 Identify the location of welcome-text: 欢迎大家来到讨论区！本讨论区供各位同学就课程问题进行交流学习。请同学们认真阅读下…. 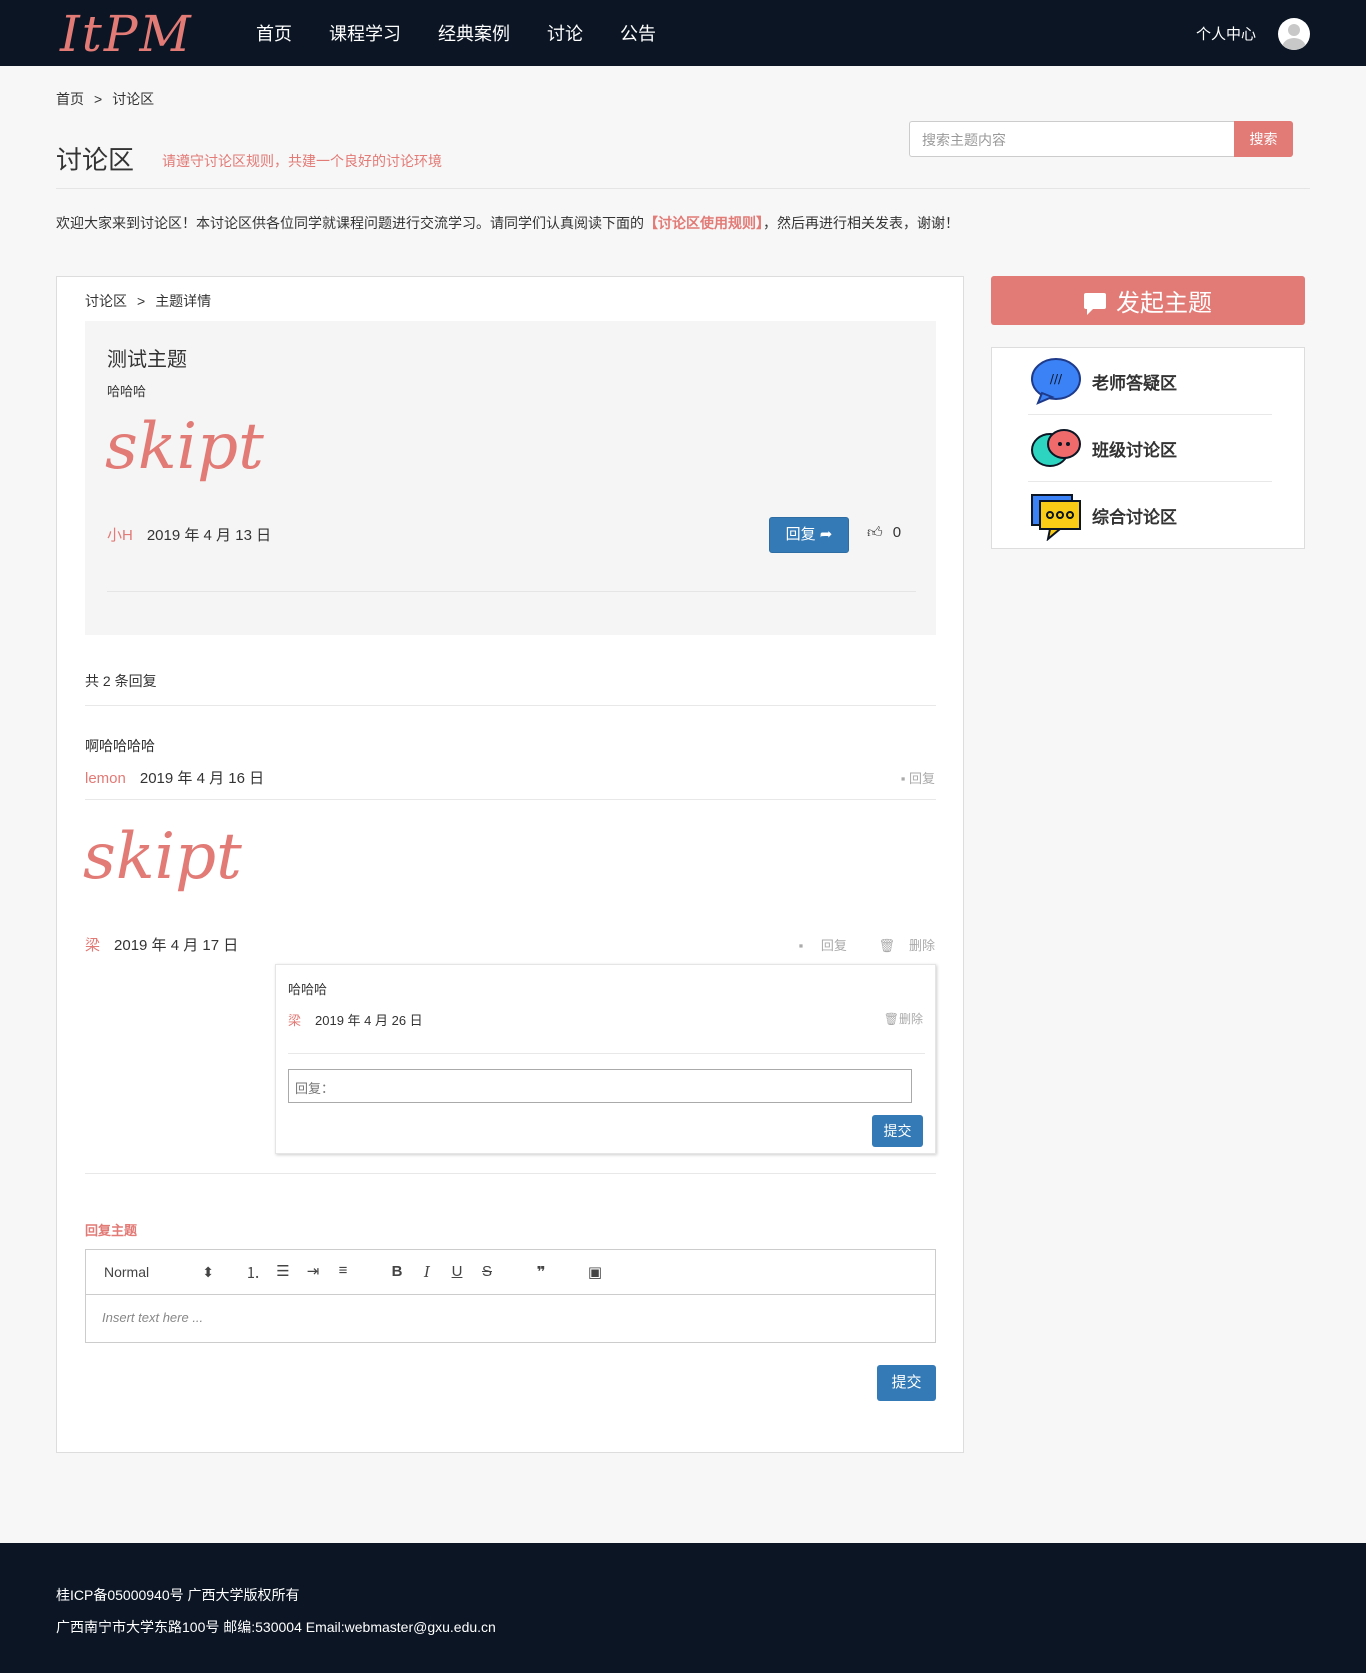
(507, 223).